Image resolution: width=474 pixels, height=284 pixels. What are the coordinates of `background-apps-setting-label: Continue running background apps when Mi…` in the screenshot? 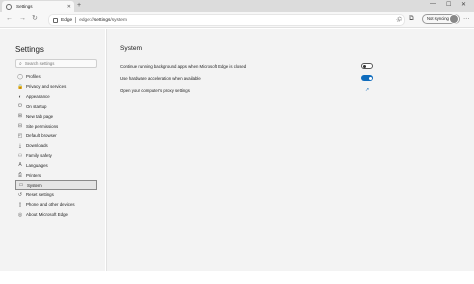 It's located at (183, 66).